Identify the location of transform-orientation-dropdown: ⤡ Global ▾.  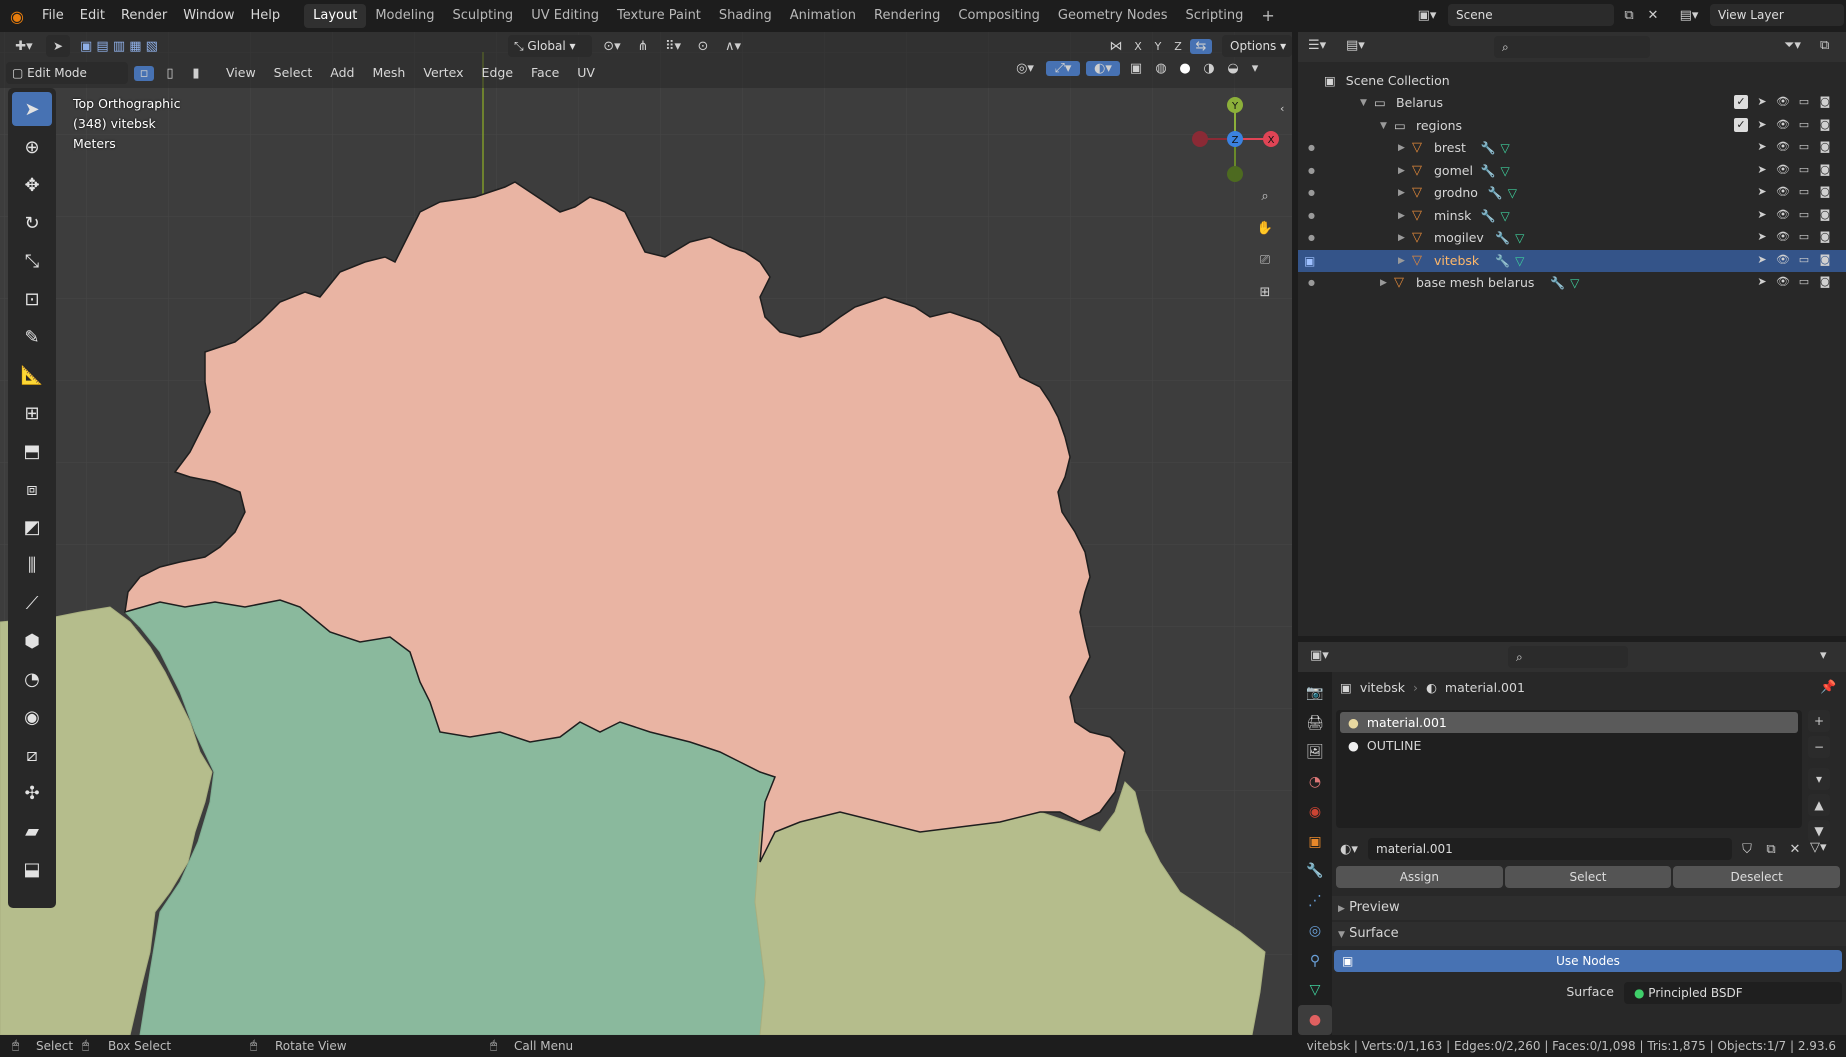
(550, 46).